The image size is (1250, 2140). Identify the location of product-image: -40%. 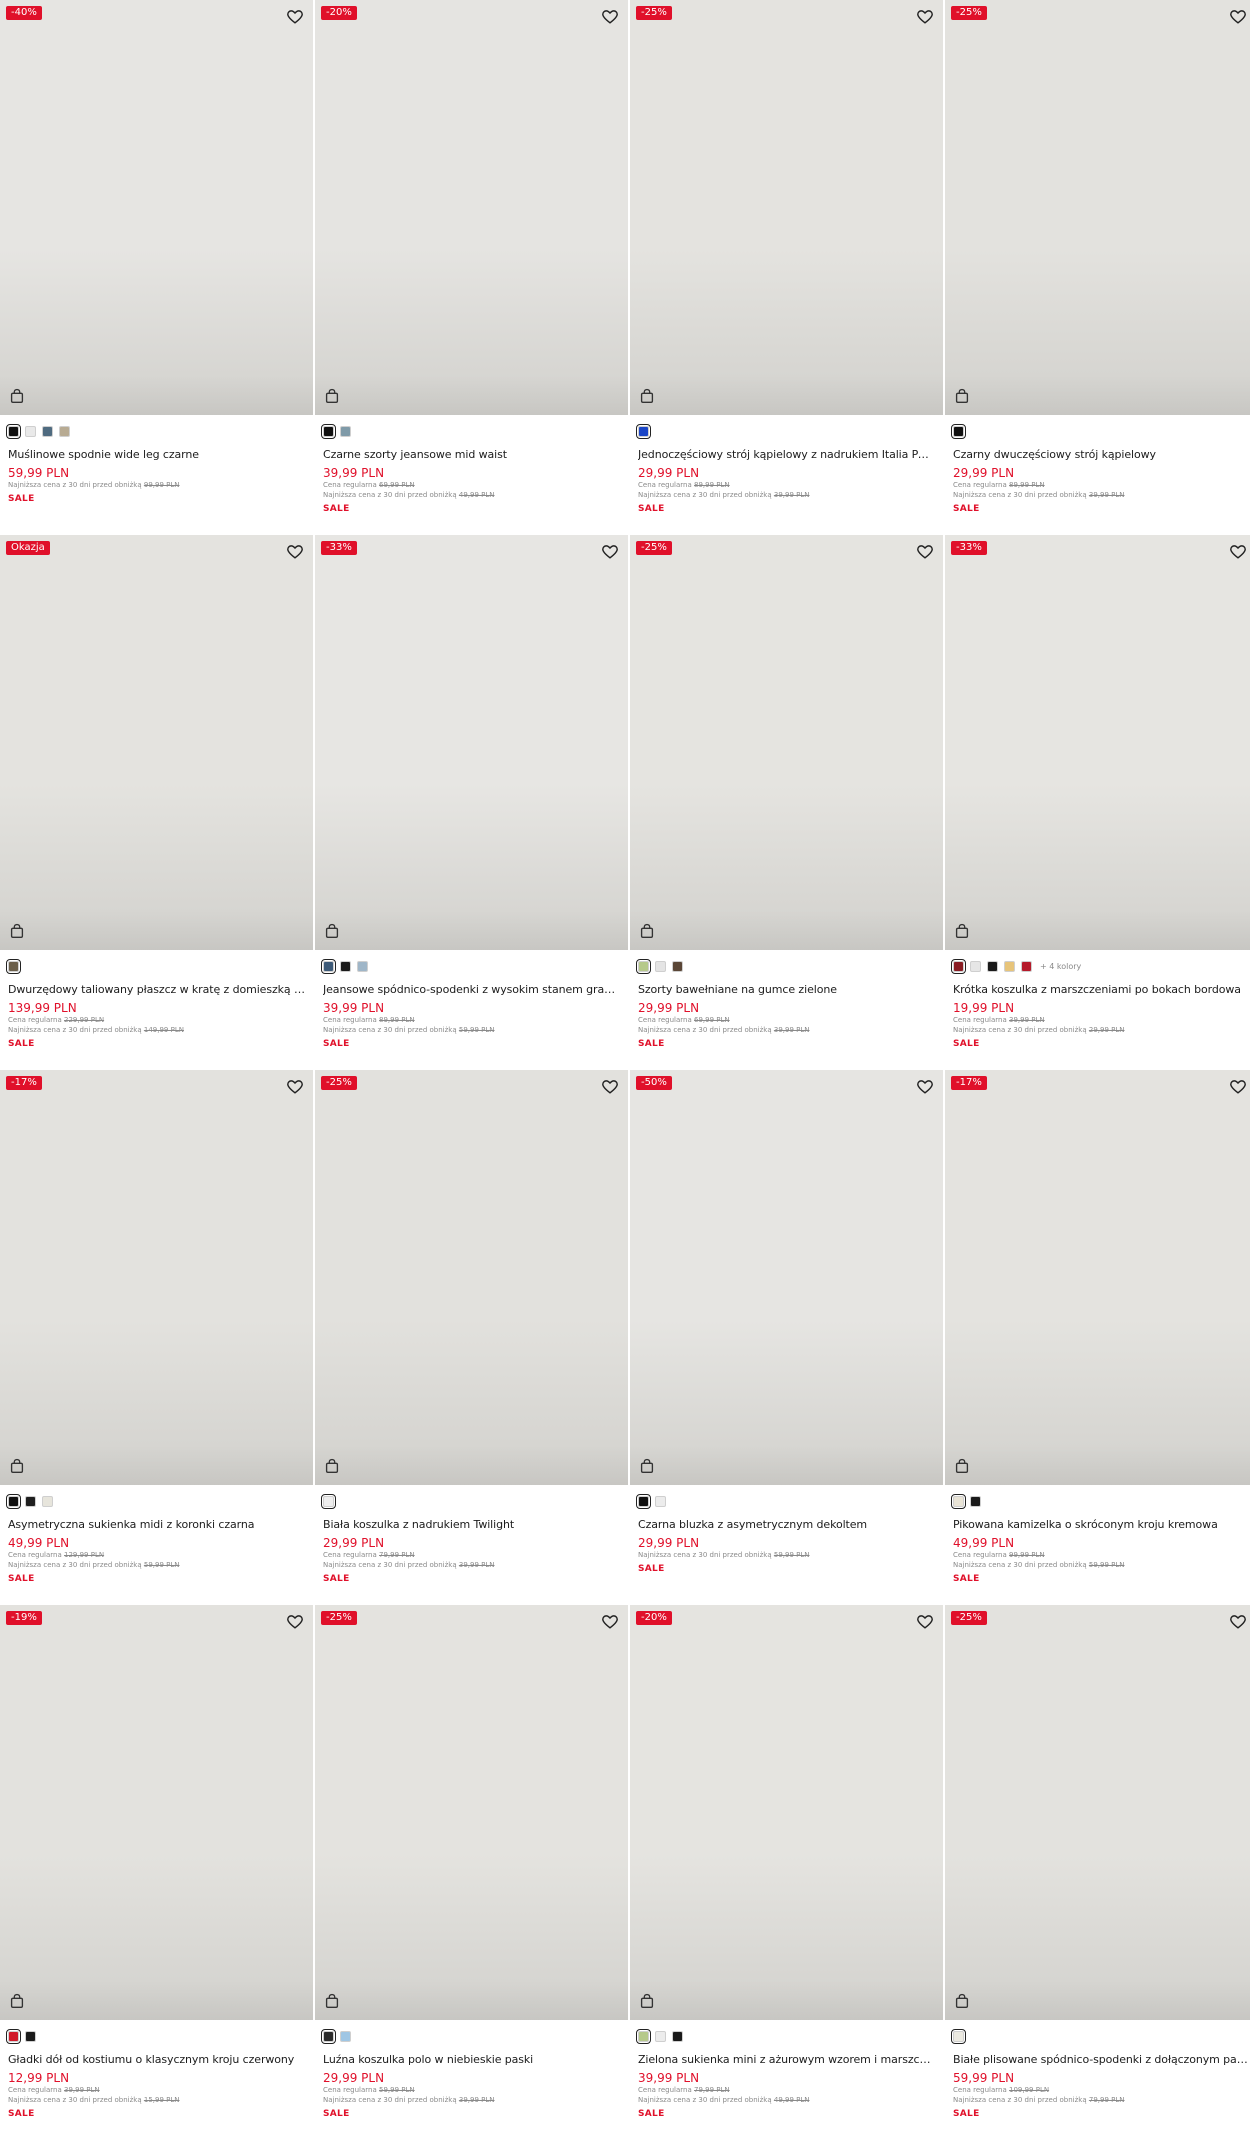
(156, 207).